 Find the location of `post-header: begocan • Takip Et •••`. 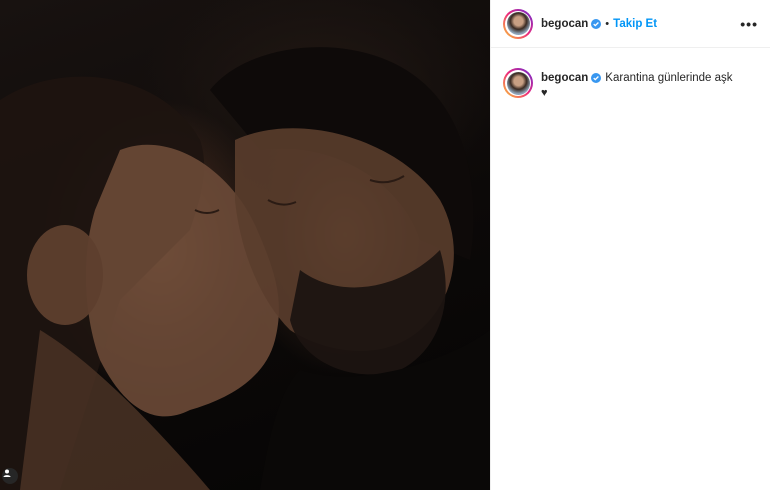

post-header: begocan • Takip Et ••• is located at coordinates (630, 24).